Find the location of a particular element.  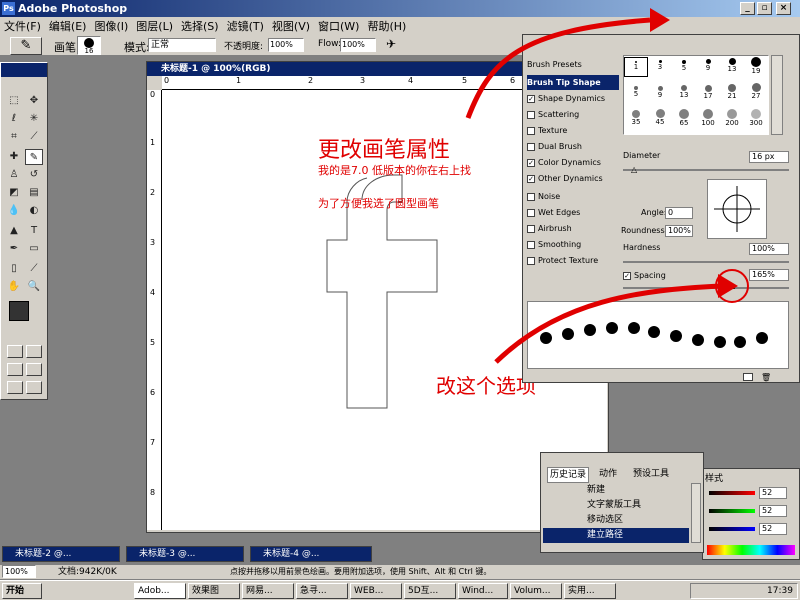

tip-65: 65 is located at coordinates (684, 119).